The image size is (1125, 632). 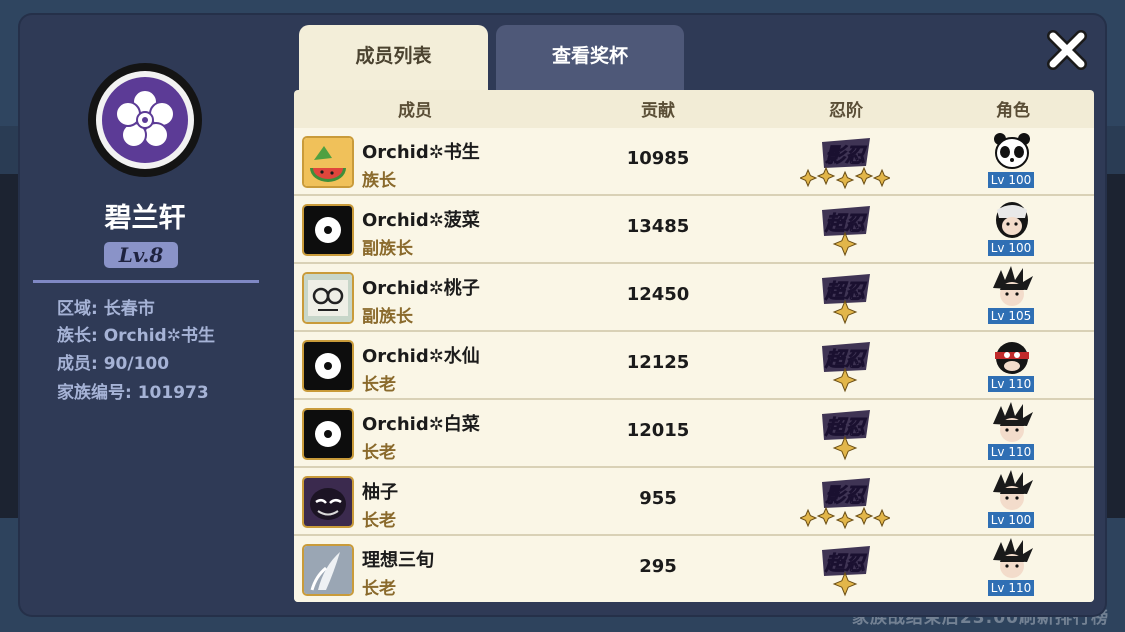 What do you see at coordinates (694, 298) in the screenshot?
I see `table-row: Orchid✲桃子 副族长 12450 超忍 Lv 105` at bounding box center [694, 298].